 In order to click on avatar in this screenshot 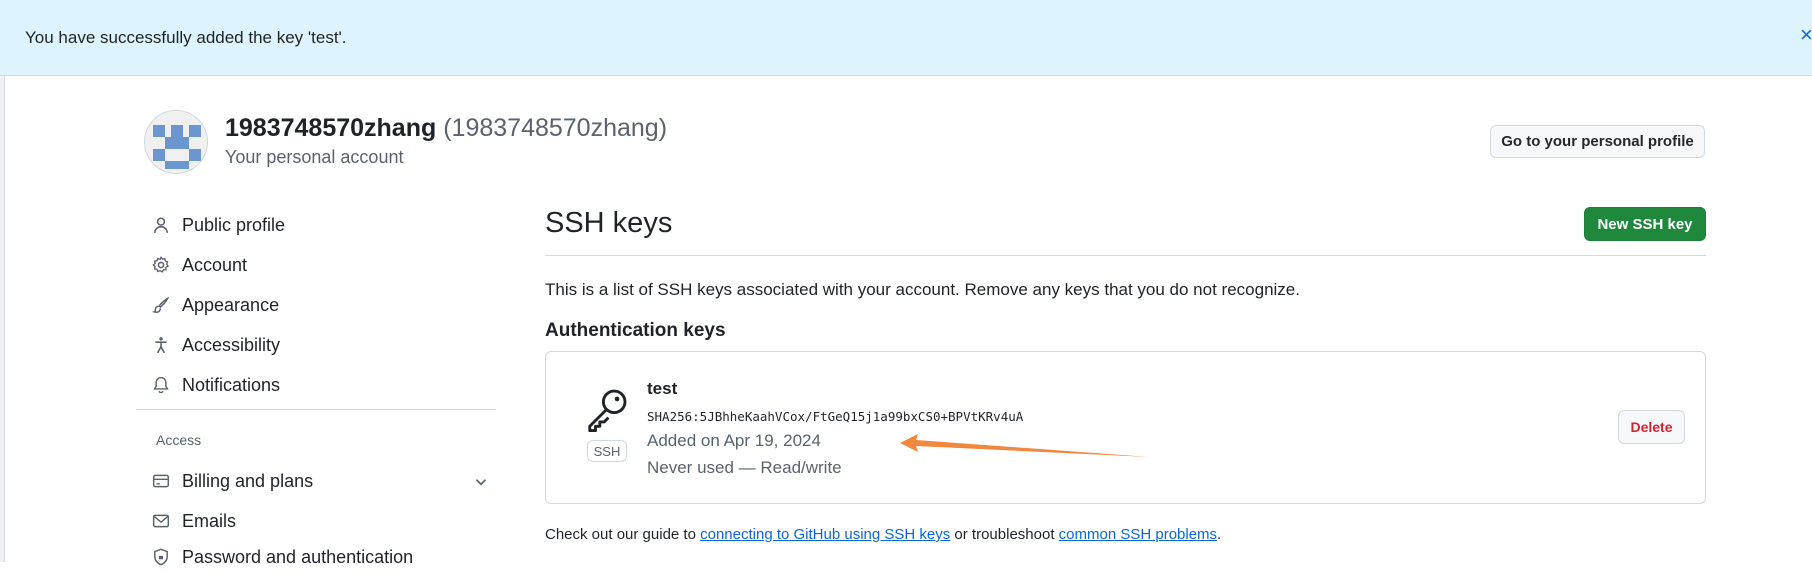, I will do `click(176, 142)`.